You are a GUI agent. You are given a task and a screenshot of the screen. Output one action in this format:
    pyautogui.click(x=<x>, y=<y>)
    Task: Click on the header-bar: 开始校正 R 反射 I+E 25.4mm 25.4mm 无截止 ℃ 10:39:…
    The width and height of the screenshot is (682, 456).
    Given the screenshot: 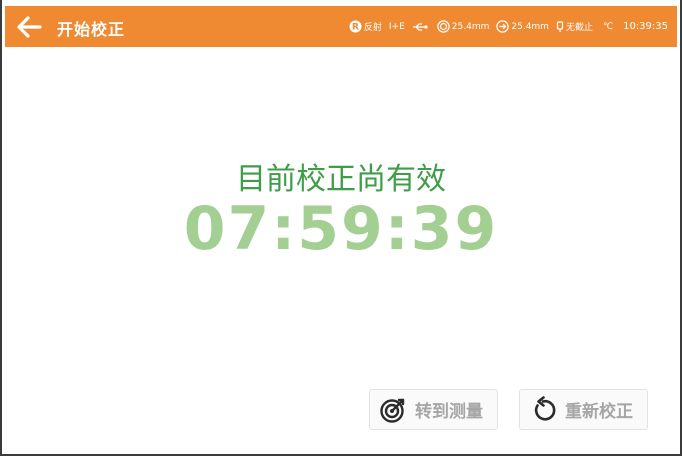 What is the action you would take?
    pyautogui.click(x=341, y=26)
    